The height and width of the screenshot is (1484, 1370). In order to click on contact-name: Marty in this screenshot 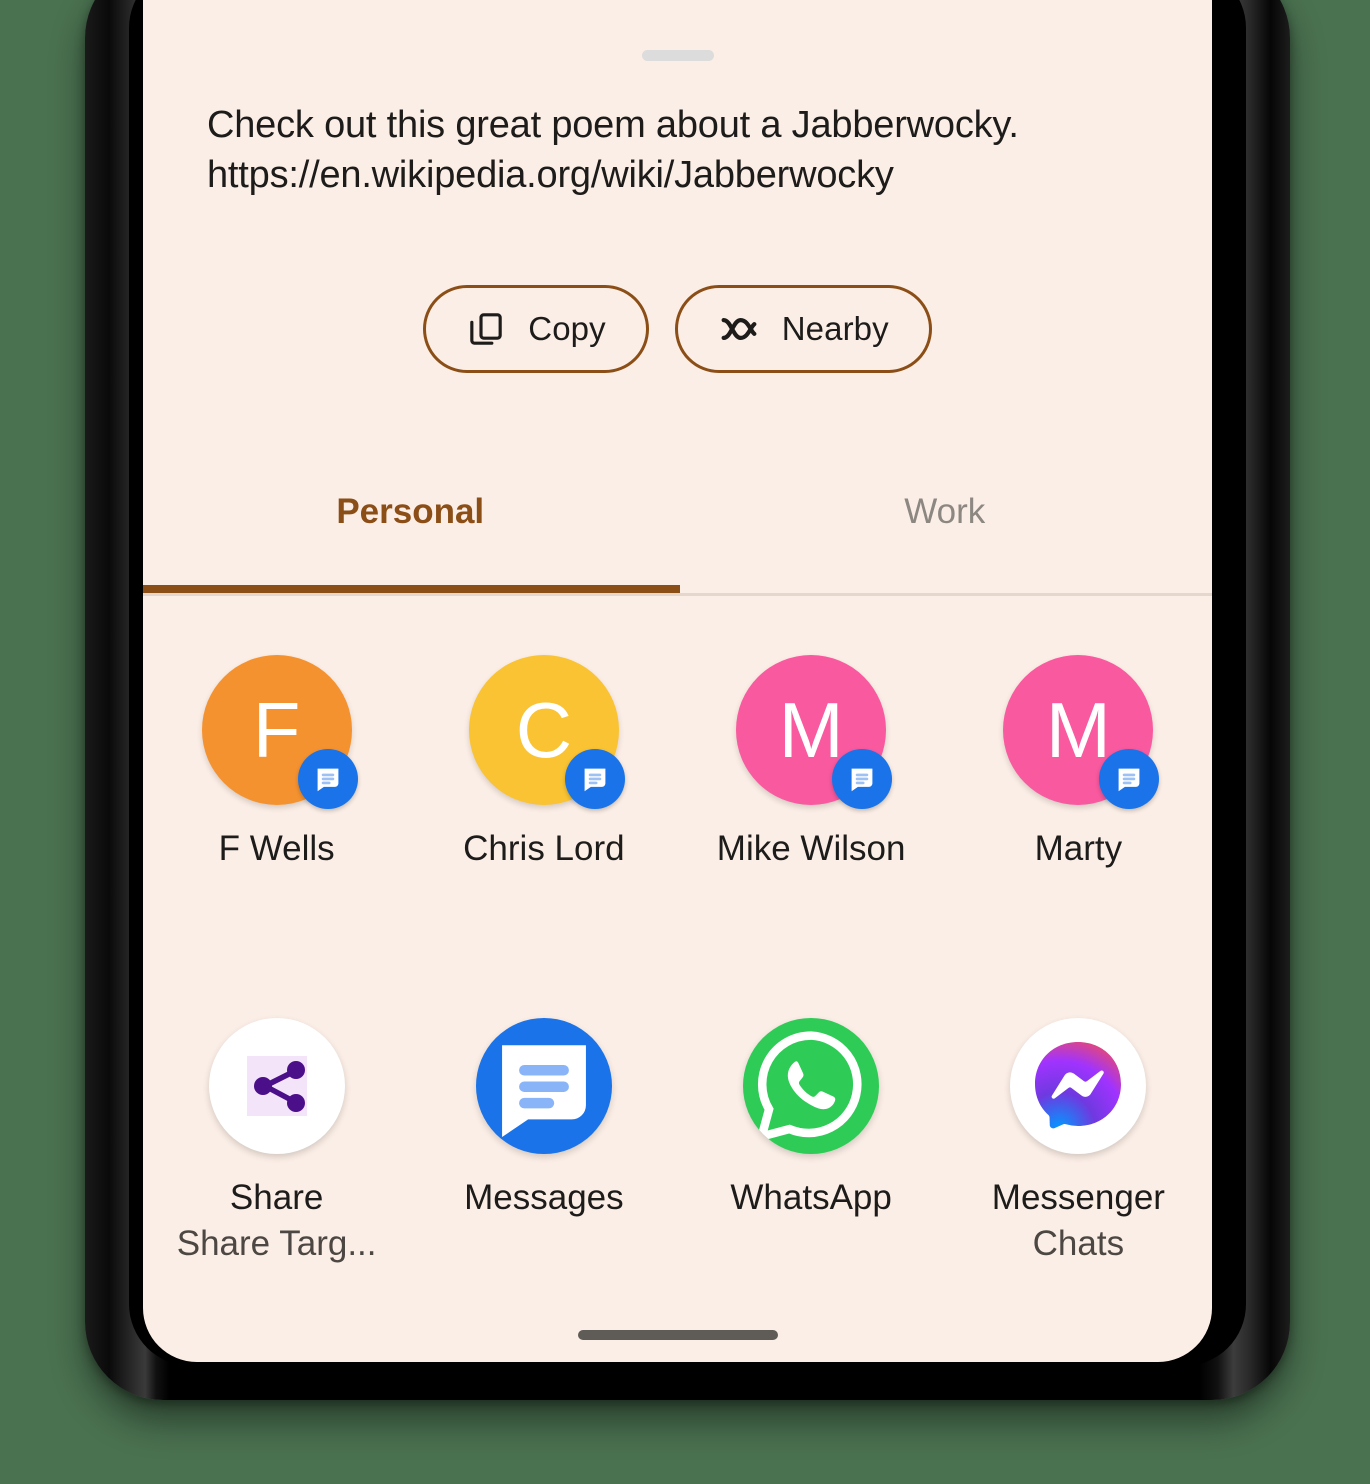, I will do `click(1078, 848)`.